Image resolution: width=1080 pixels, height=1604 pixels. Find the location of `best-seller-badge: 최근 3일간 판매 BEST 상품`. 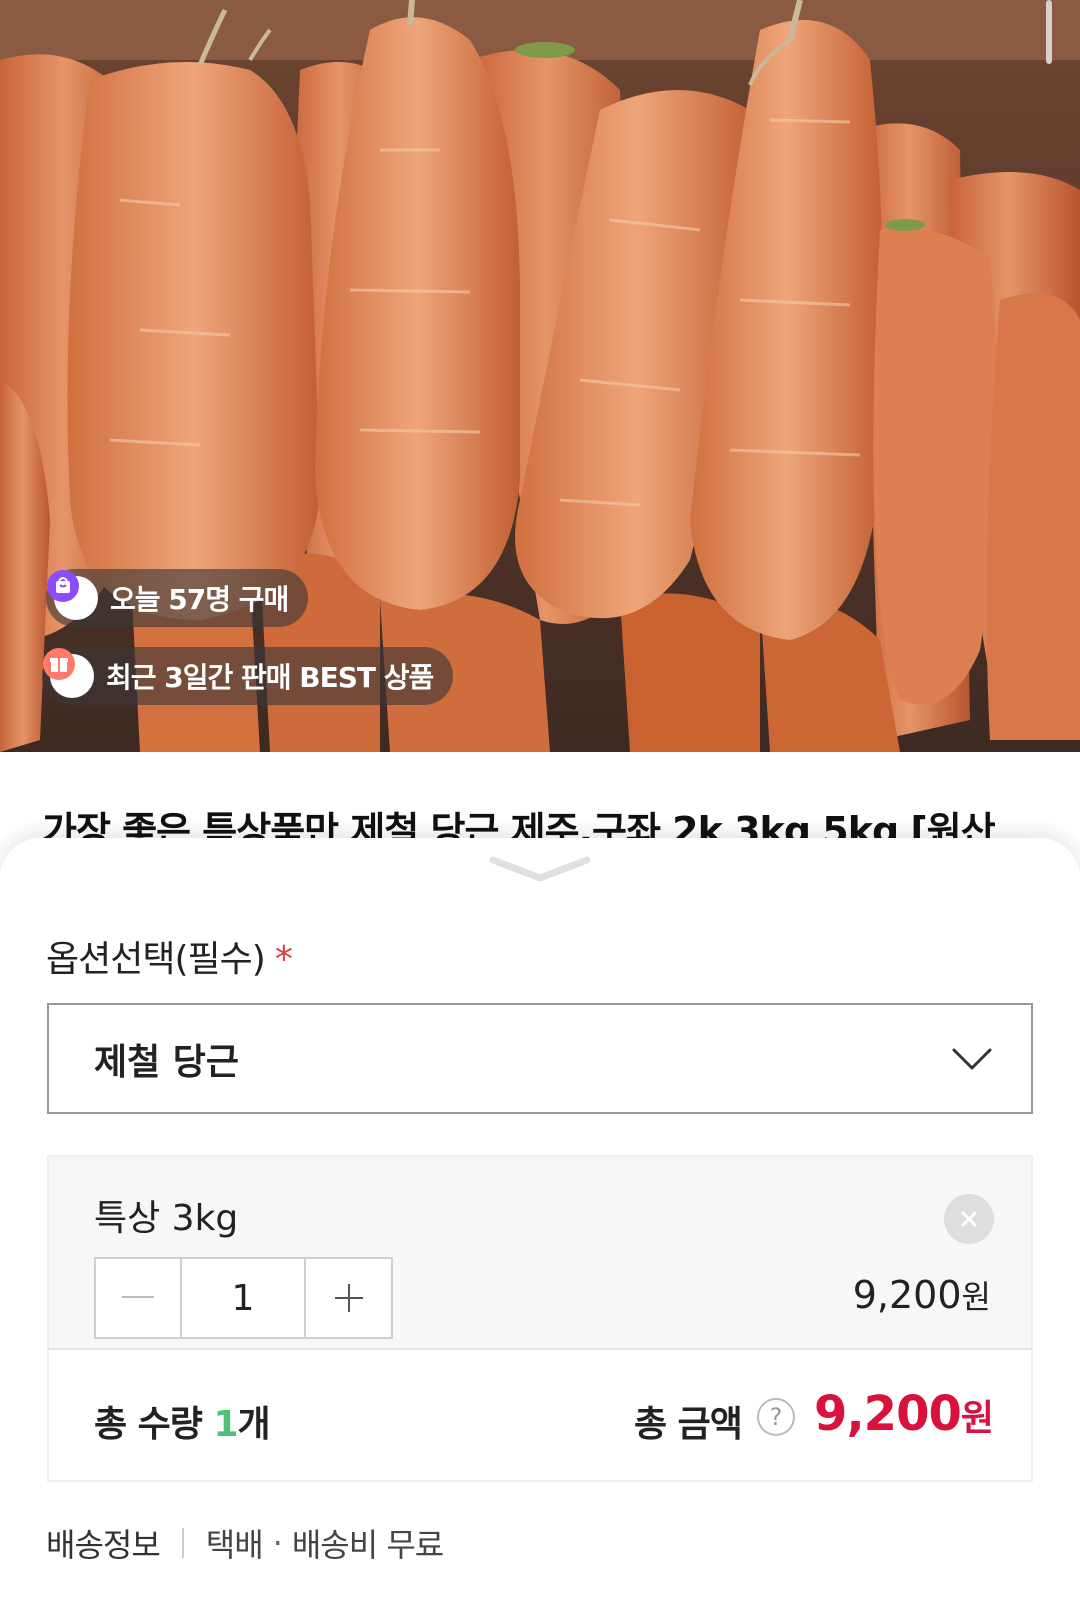

best-seller-badge: 최근 3일간 판매 BEST 상품 is located at coordinates (248, 676).